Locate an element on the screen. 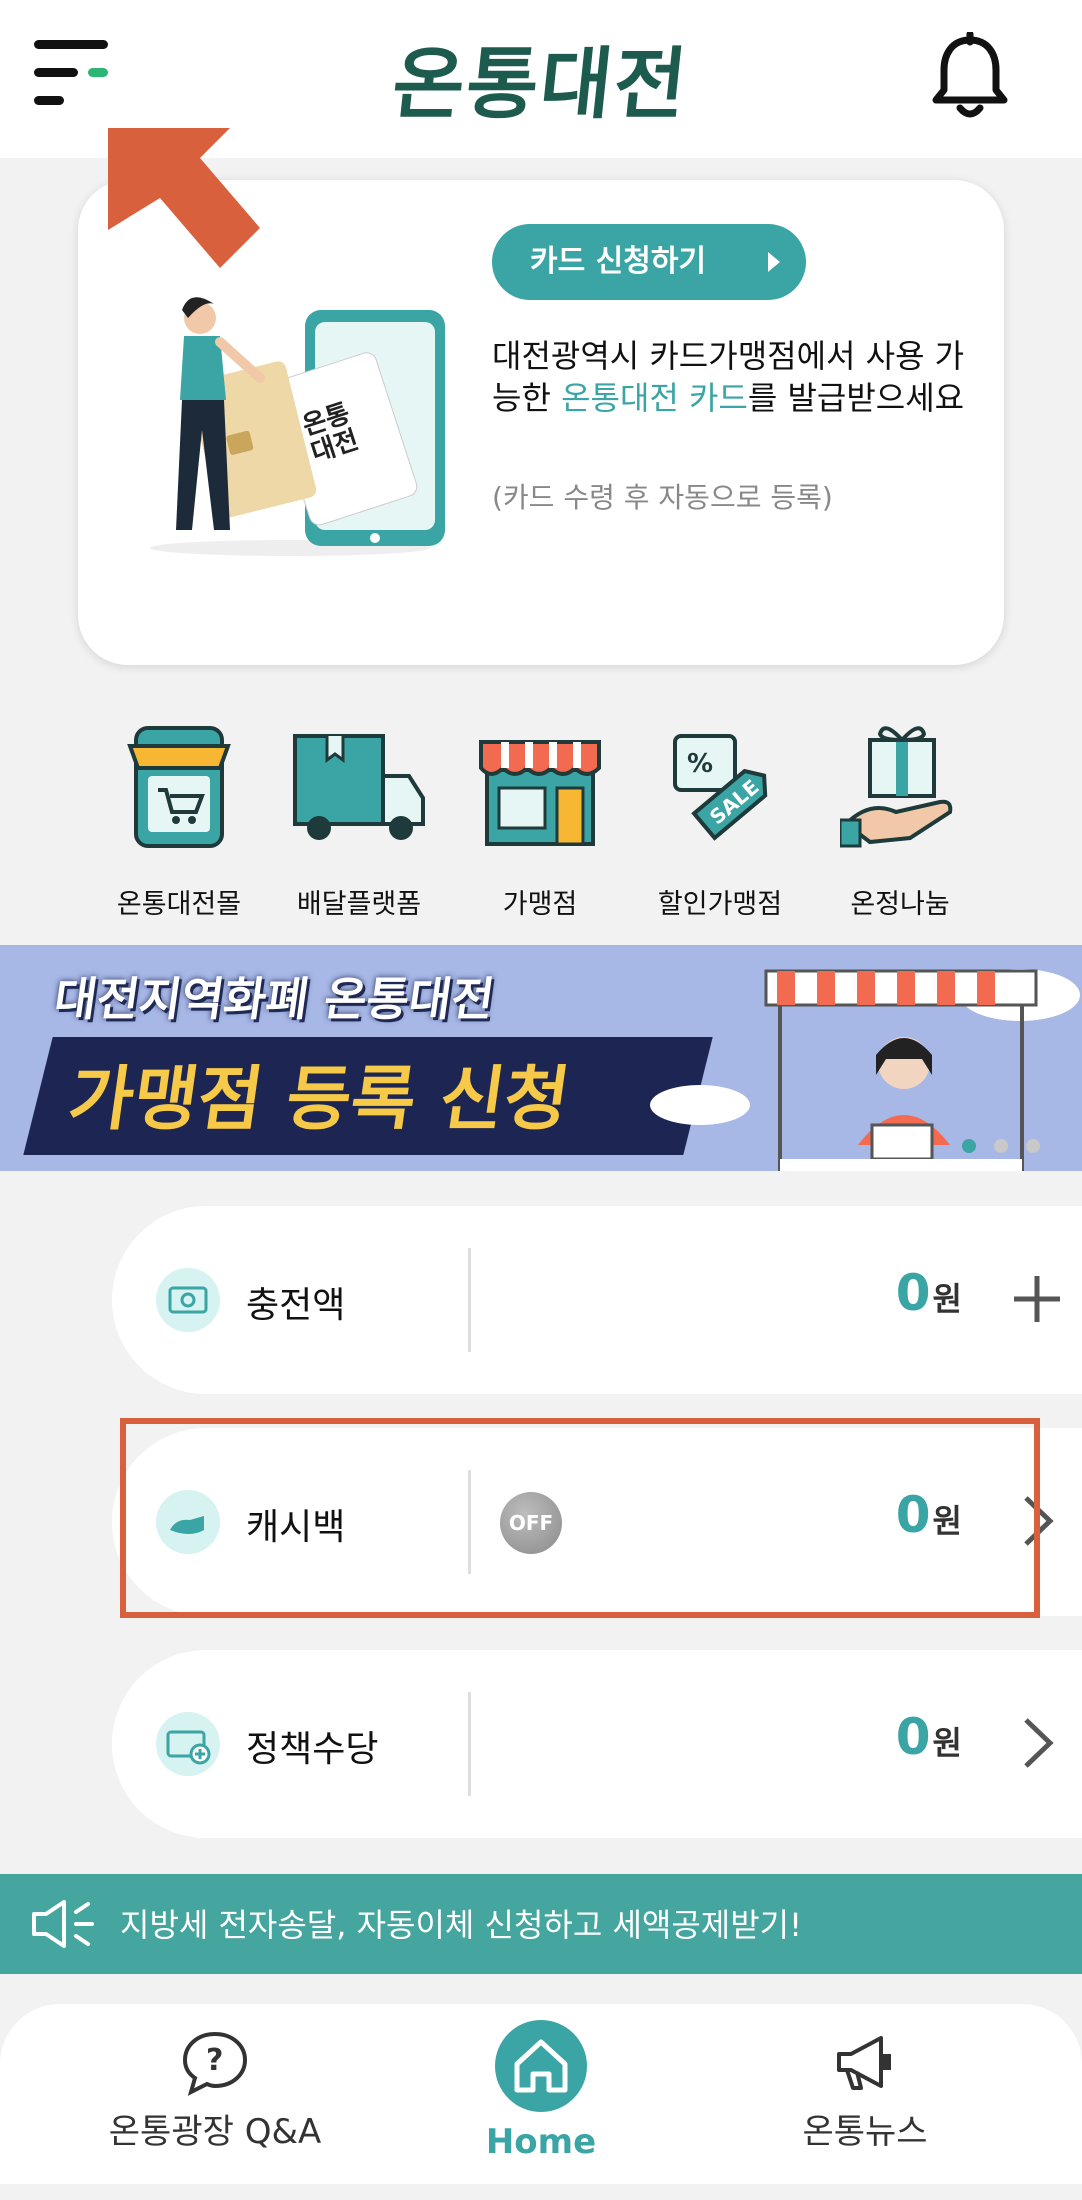  gift-hand-icon is located at coordinates (895, 787).